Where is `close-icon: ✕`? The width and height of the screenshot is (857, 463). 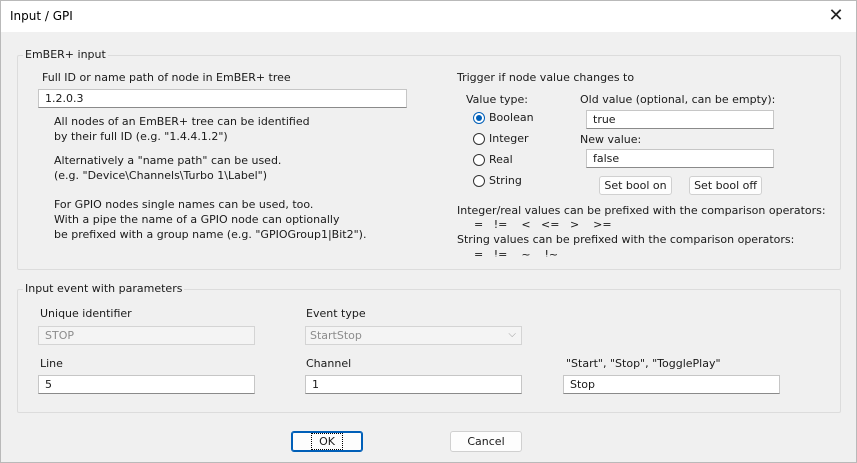 close-icon: ✕ is located at coordinates (836, 16).